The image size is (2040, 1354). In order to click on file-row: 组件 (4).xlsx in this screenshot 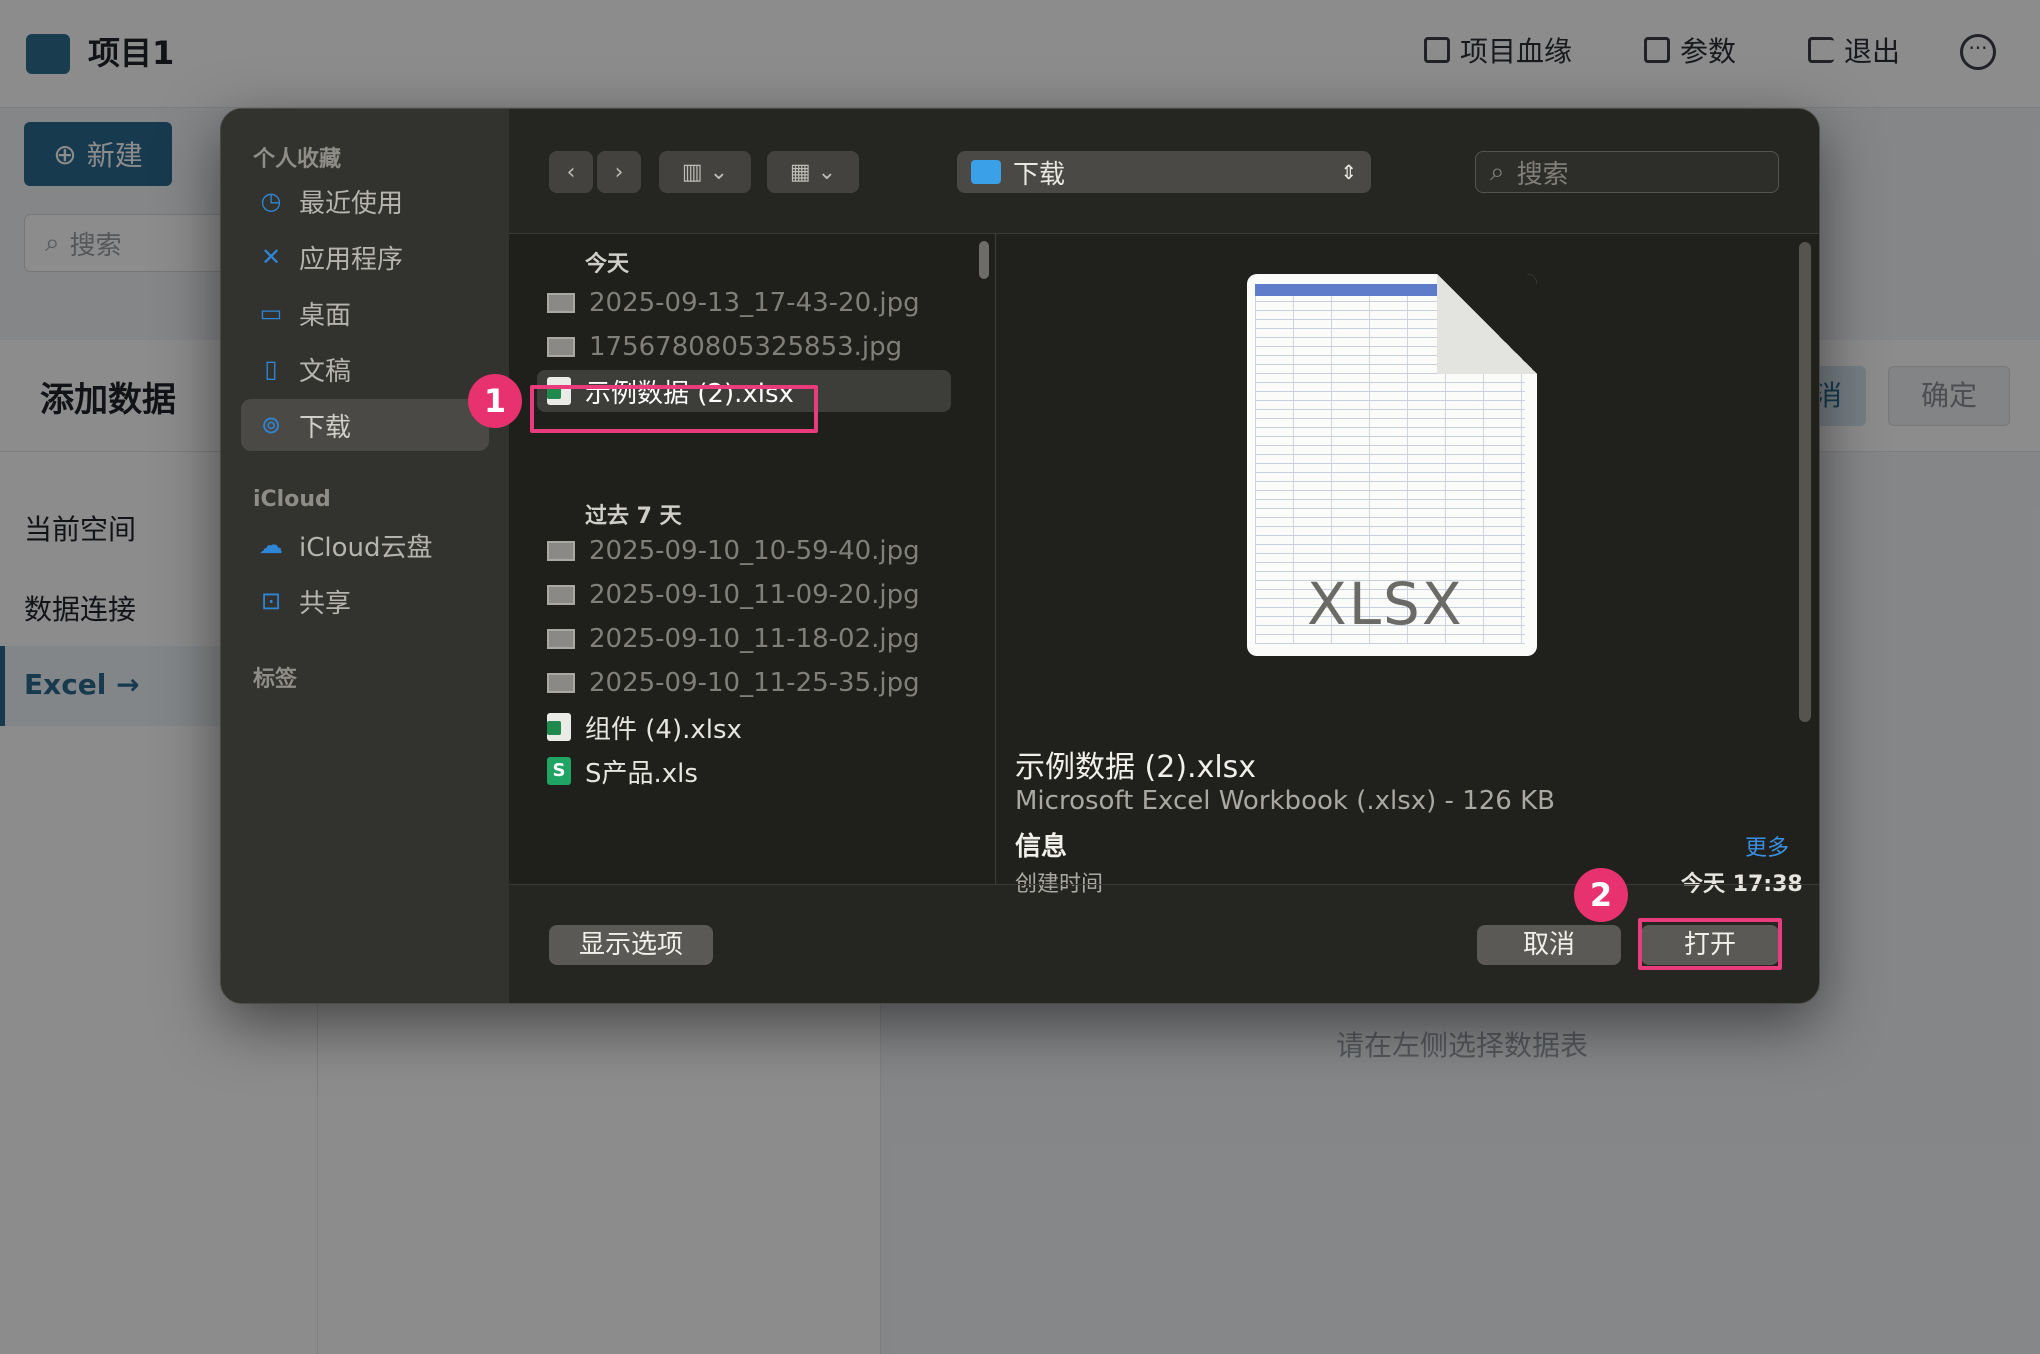, I will do `click(740, 727)`.